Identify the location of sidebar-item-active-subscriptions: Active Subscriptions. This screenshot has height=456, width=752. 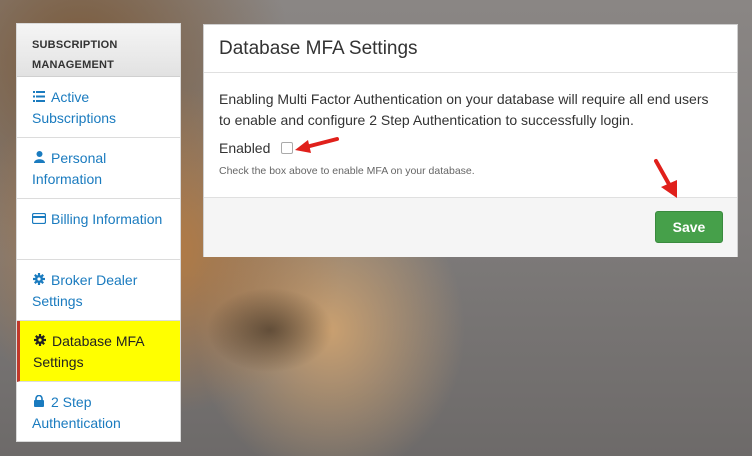
(98, 107).